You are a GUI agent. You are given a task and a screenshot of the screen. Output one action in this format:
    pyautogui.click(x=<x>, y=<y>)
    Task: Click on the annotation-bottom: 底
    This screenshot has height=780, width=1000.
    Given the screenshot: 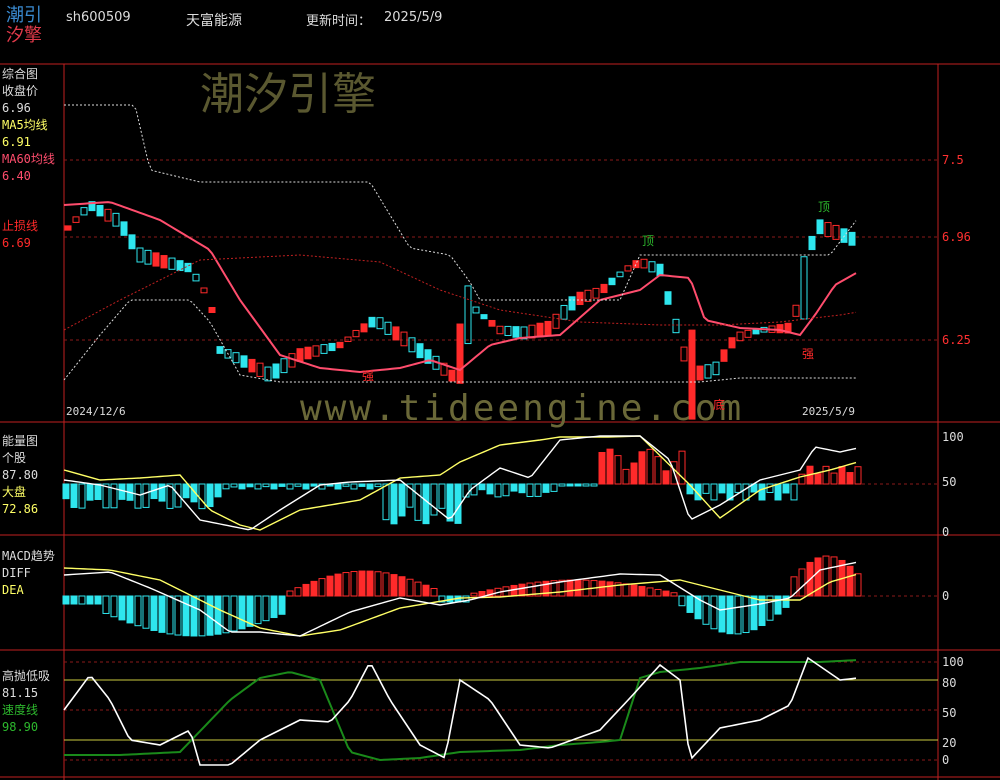 What is the action you would take?
    pyautogui.click(x=719, y=405)
    